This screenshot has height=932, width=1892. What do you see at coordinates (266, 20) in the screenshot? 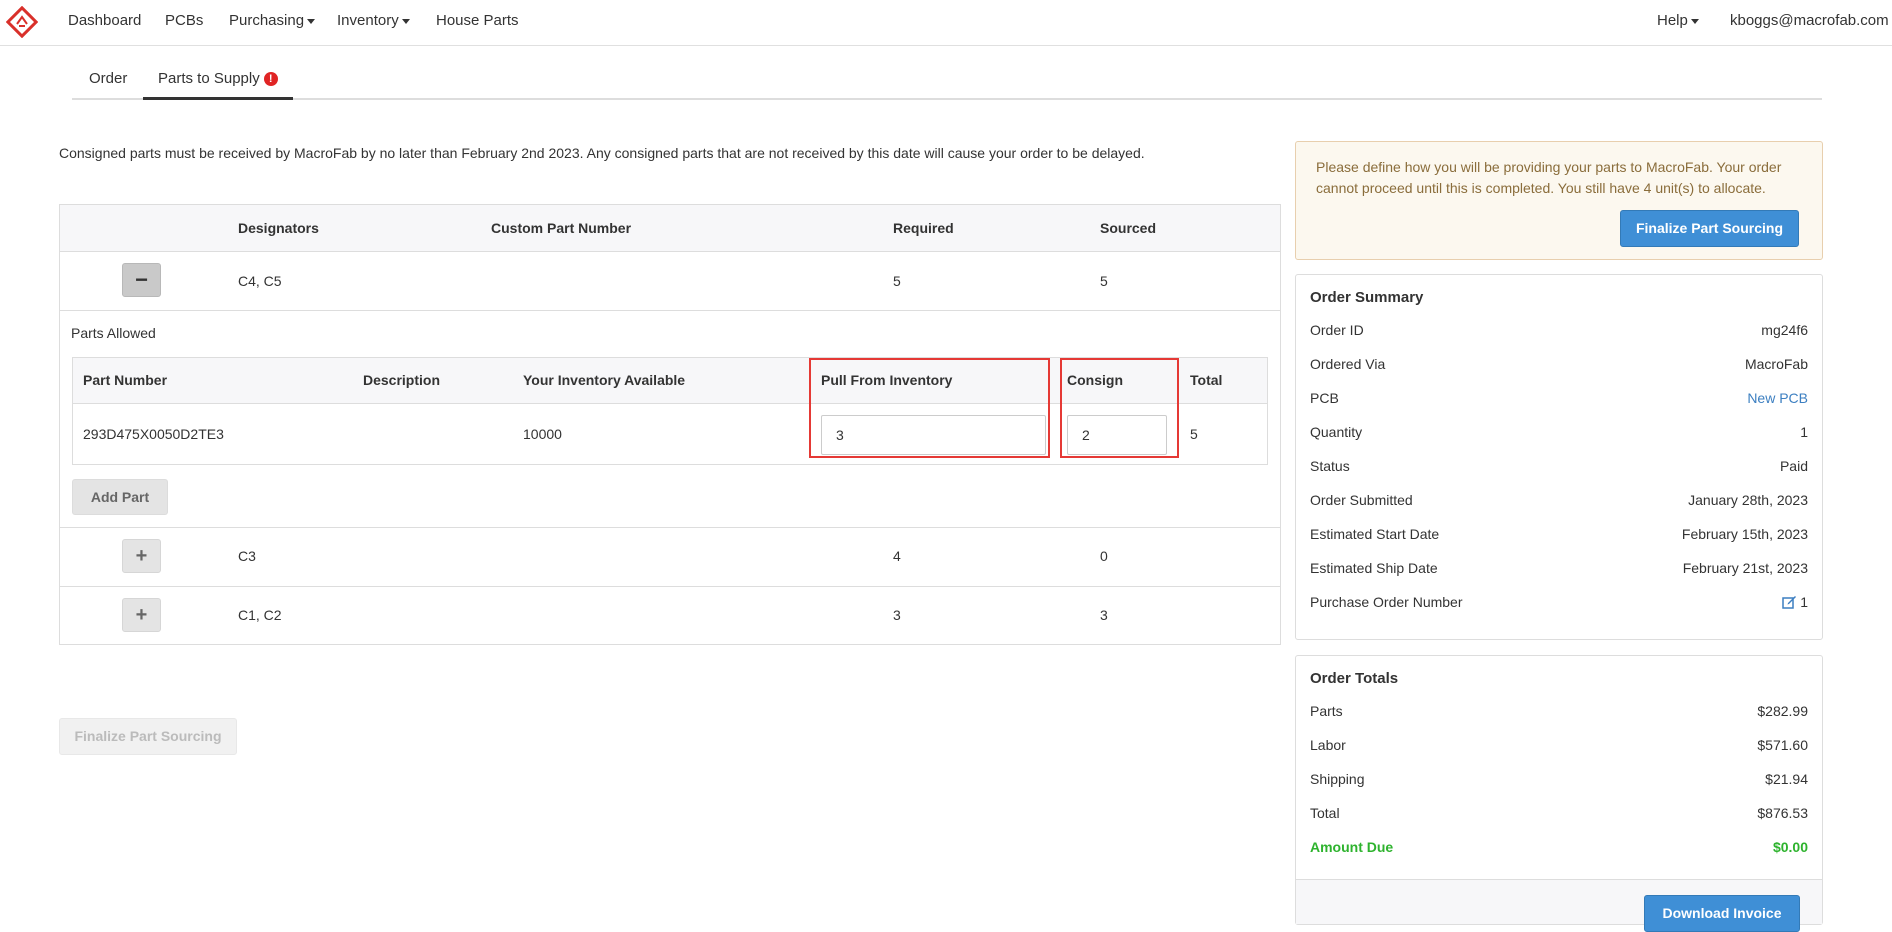
I see `nav-purchasing-label: Purchasing` at bounding box center [266, 20].